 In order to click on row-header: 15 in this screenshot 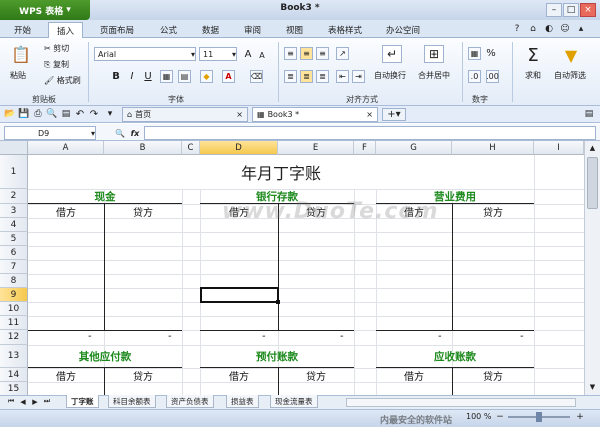, I will do `click(14, 388)`.